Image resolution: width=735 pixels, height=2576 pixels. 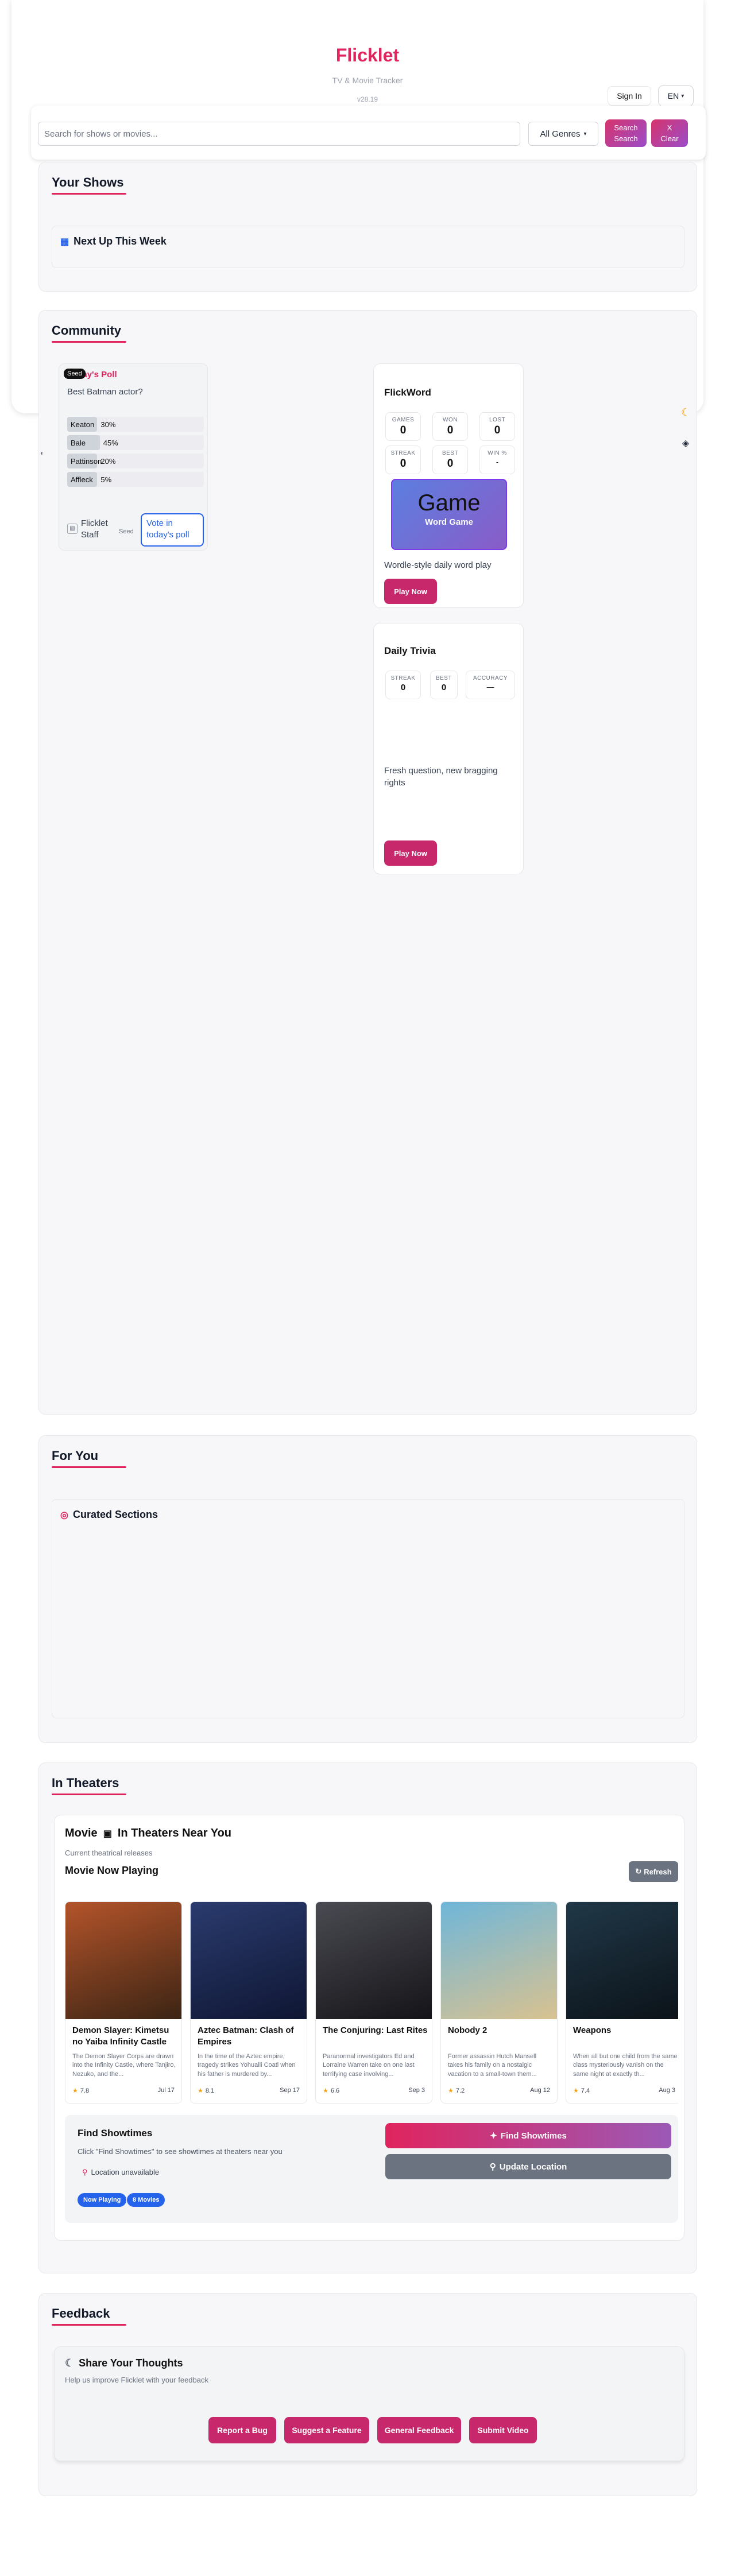 I want to click on feedback-card-title: Share Your Thoughts, so click(x=131, y=2363).